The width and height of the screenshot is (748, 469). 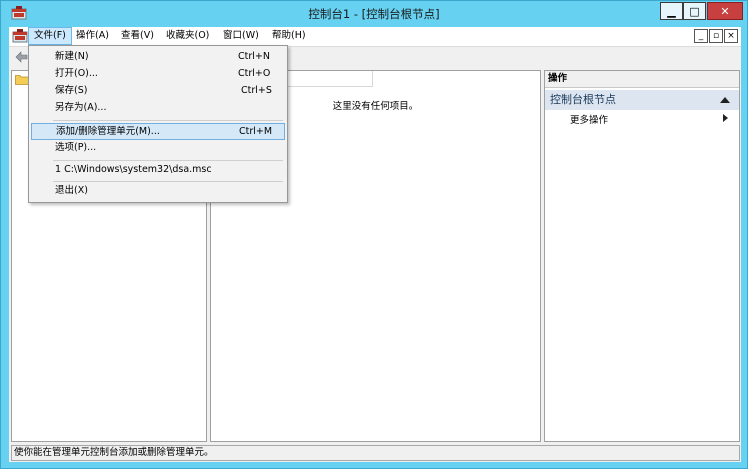 I want to click on menu-action: 操作(A), so click(x=92, y=36).